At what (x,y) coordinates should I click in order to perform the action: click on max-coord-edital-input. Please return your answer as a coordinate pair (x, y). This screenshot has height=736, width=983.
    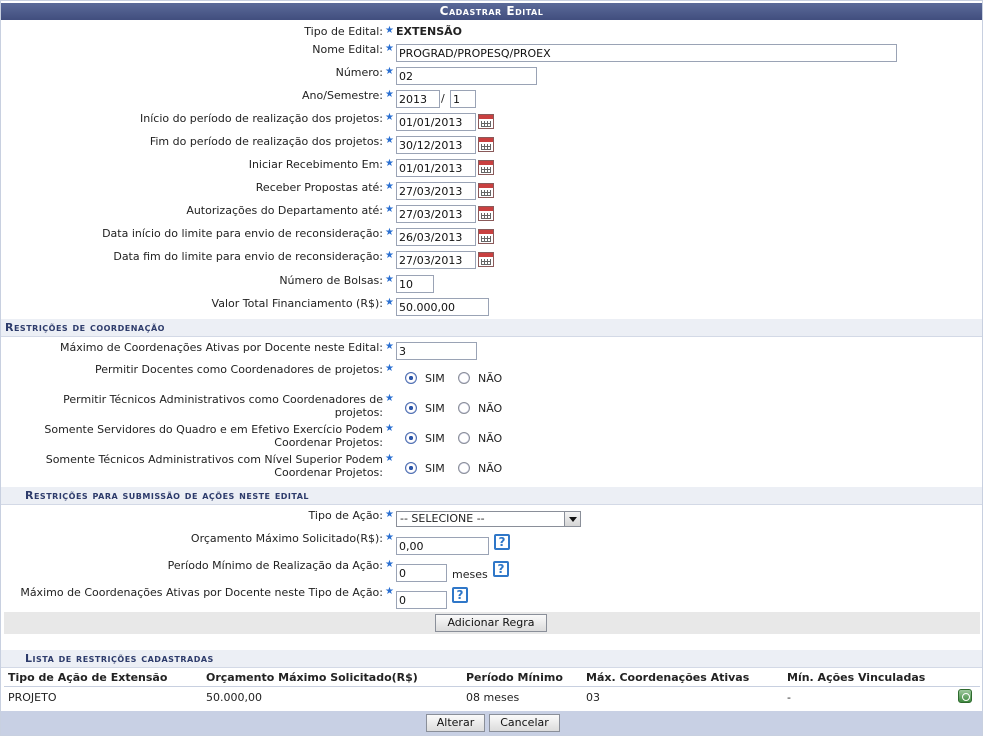
    Looking at the image, I should click on (436, 351).